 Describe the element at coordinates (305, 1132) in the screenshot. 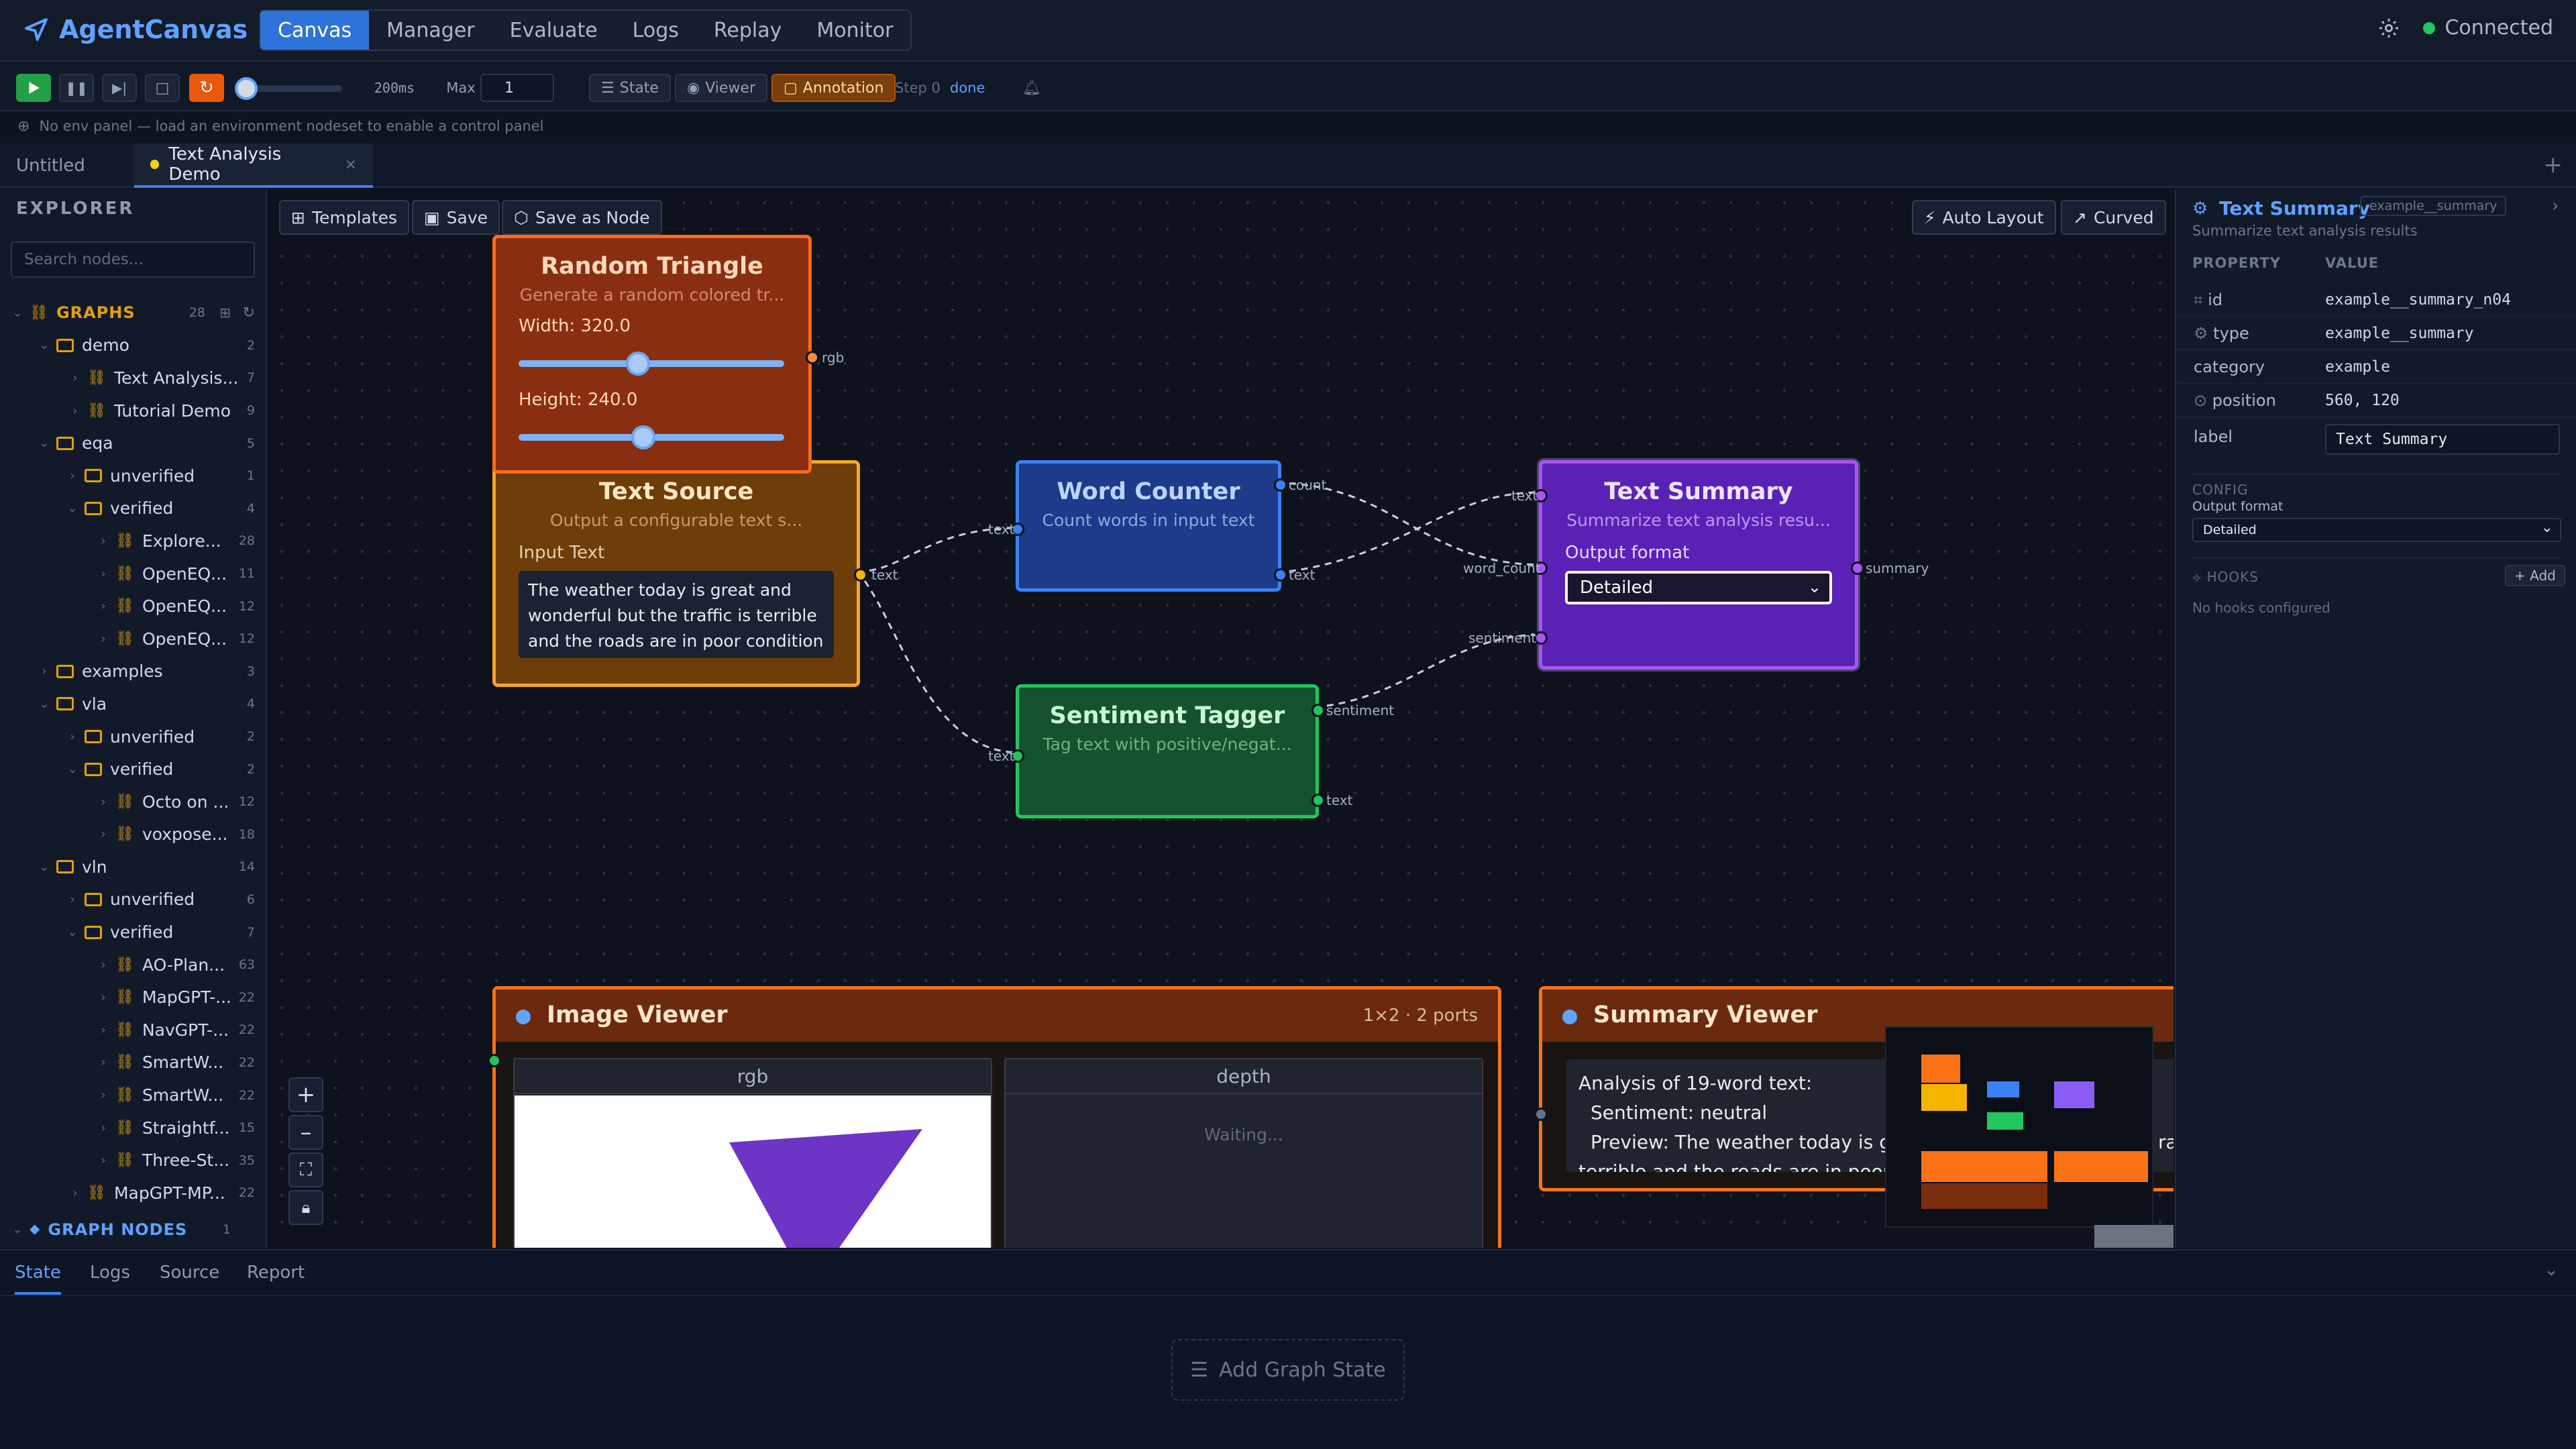

I see `zoom-out-button: –` at that location.